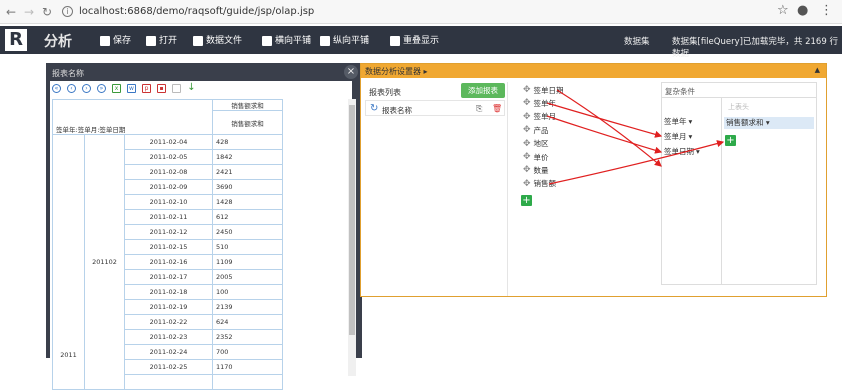 The width and height of the screenshot is (842, 390). I want to click on date-cell: 2011-02-15, so click(168, 247).